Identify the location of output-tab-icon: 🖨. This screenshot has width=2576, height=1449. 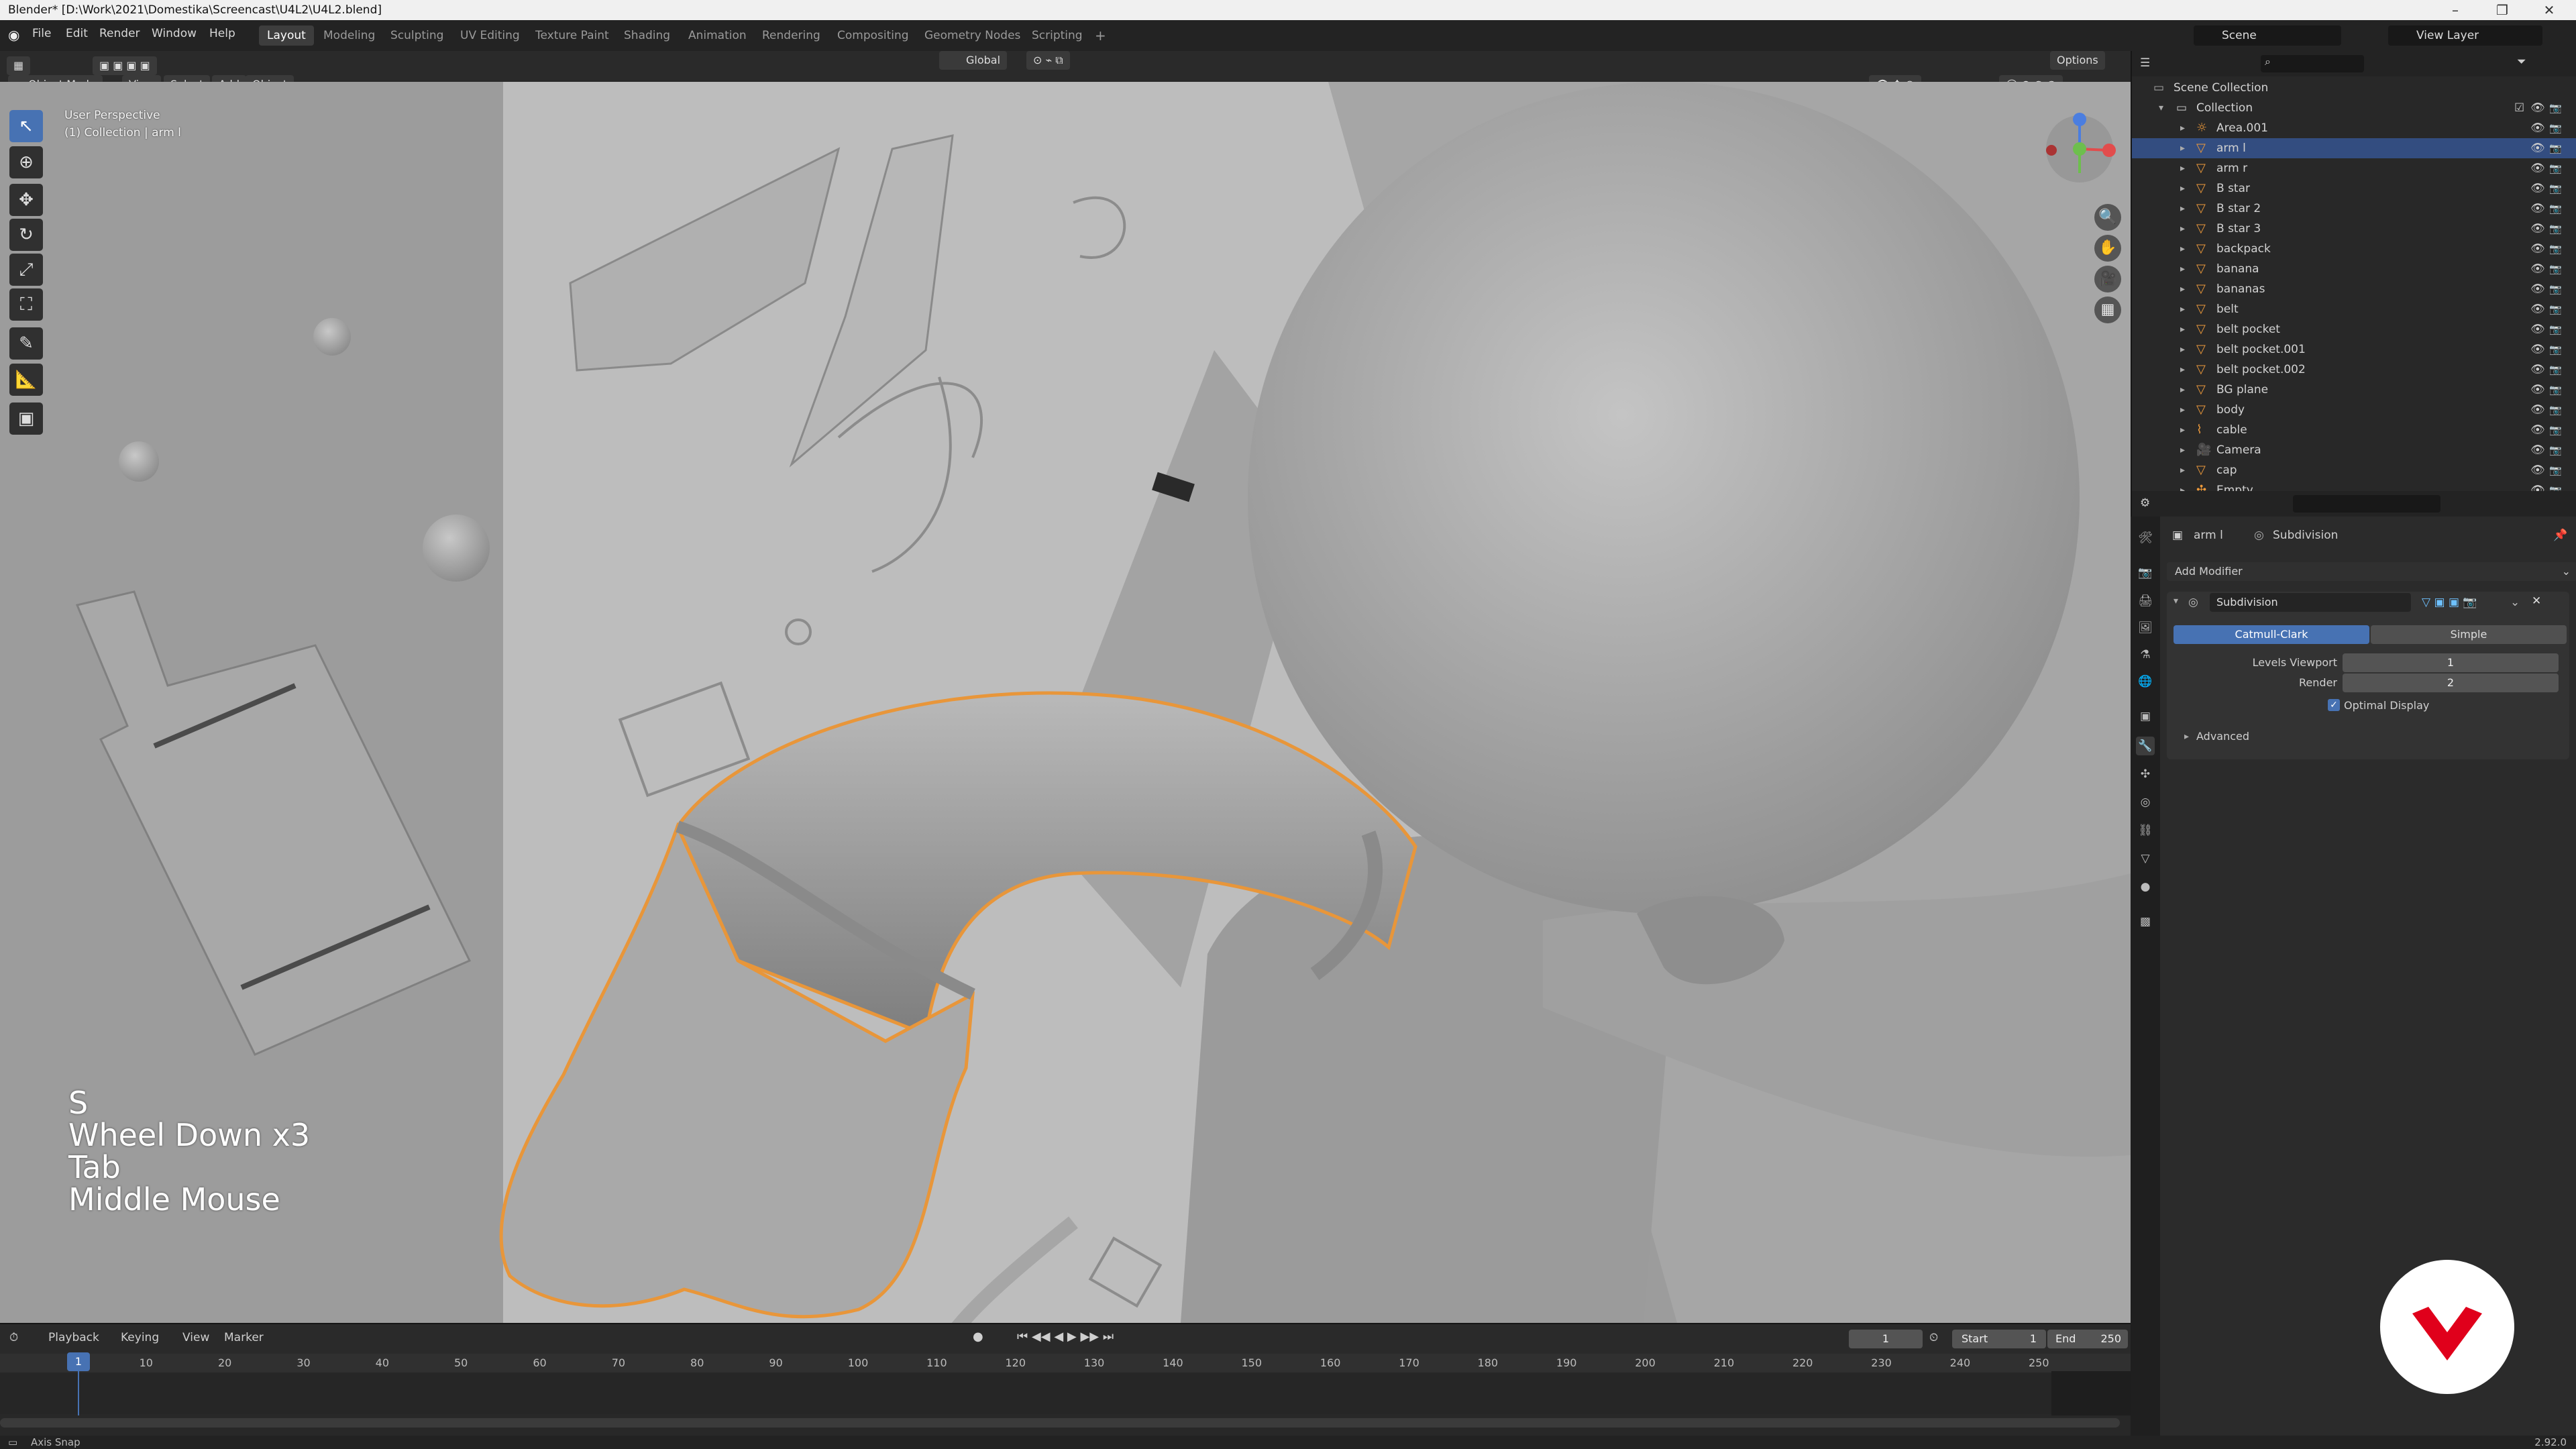
(2145, 601).